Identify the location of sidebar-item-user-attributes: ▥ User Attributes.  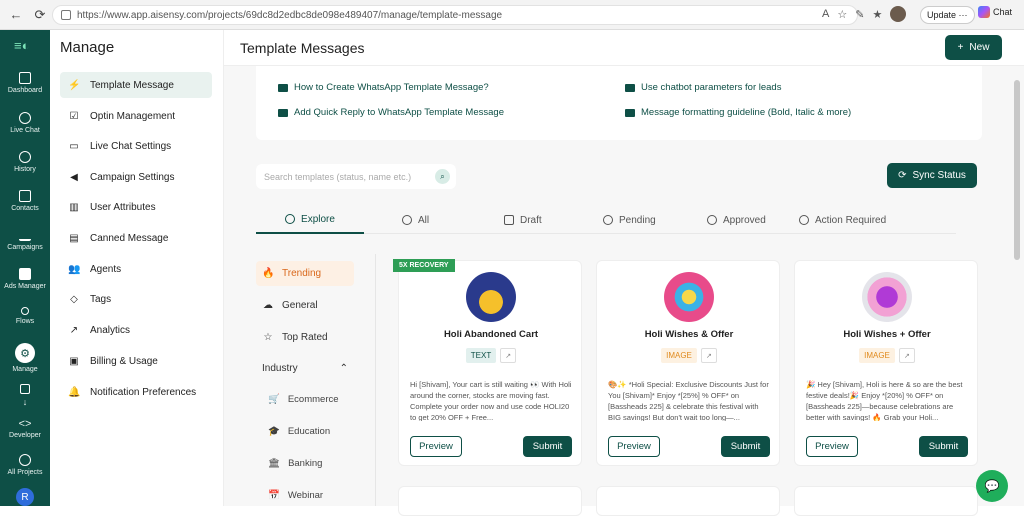
(136, 207).